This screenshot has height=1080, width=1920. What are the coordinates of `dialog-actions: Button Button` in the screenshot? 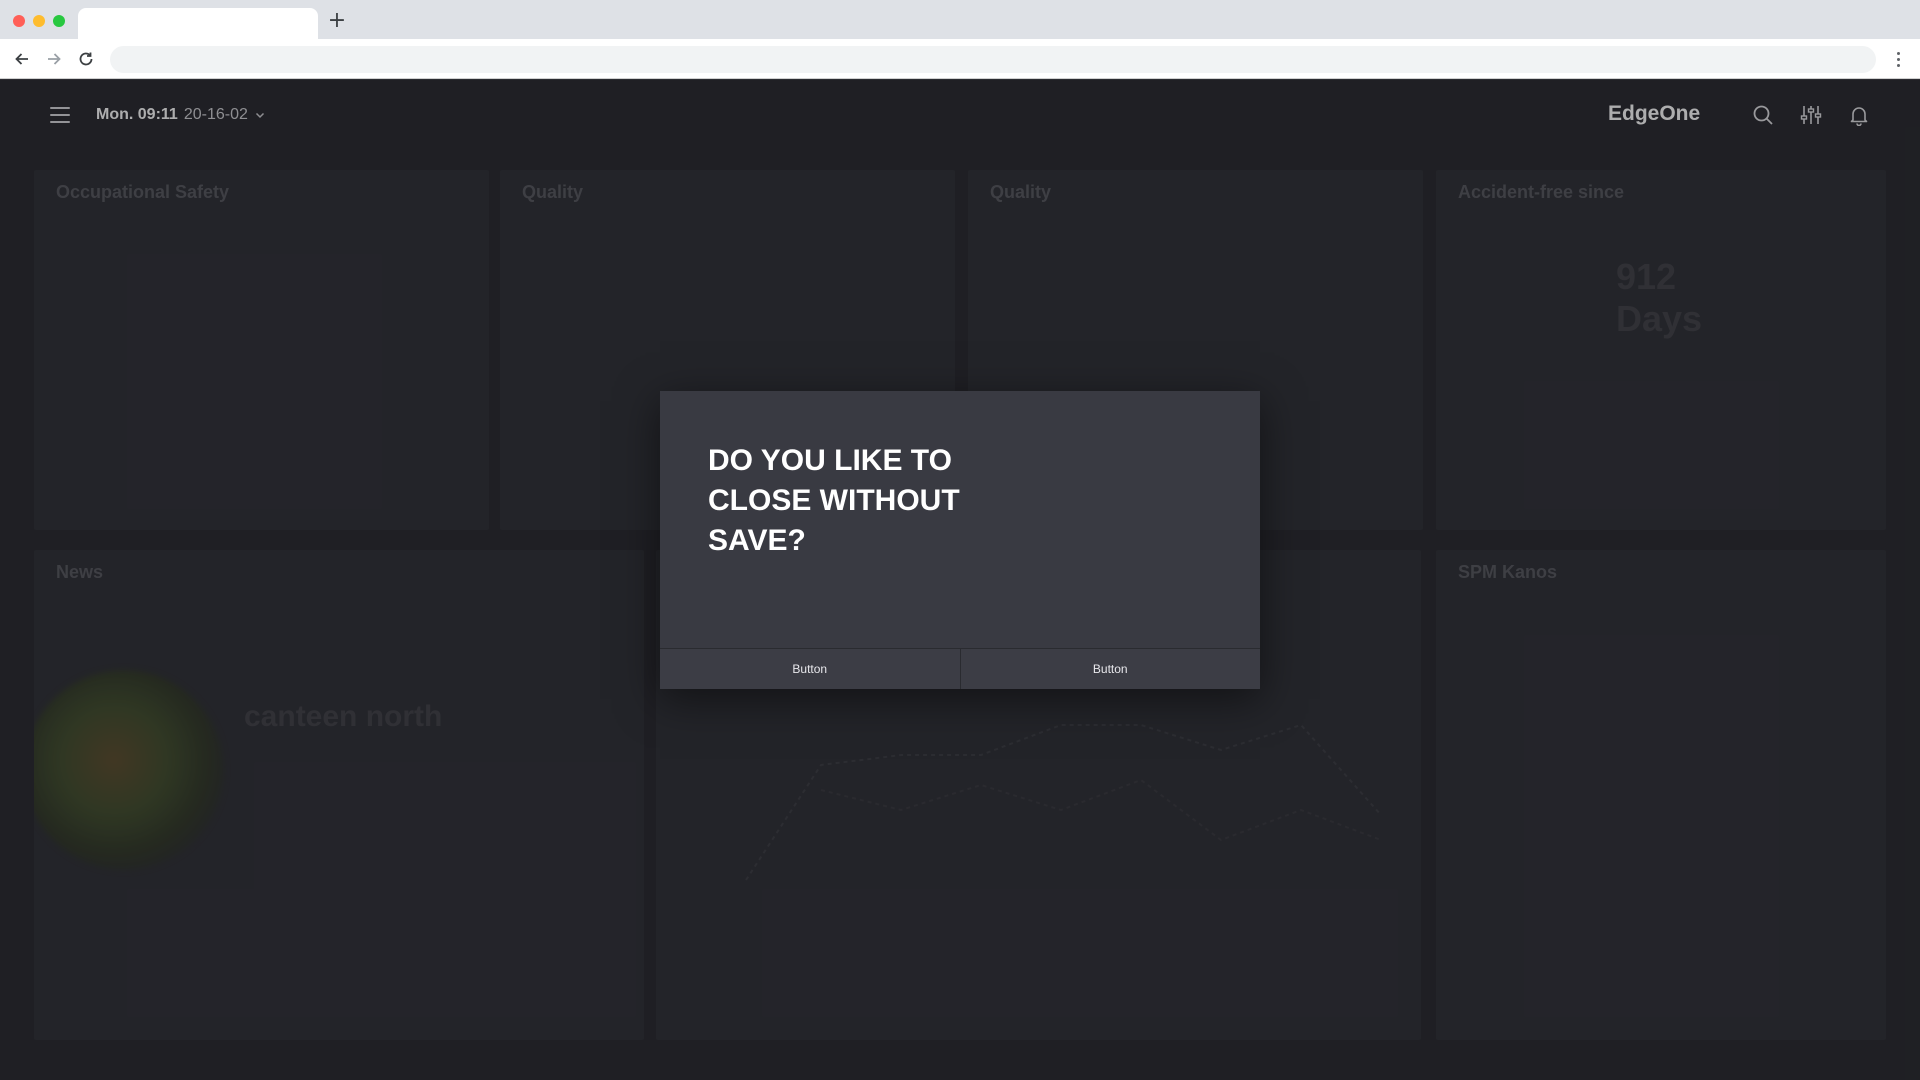 It's located at (960, 668).